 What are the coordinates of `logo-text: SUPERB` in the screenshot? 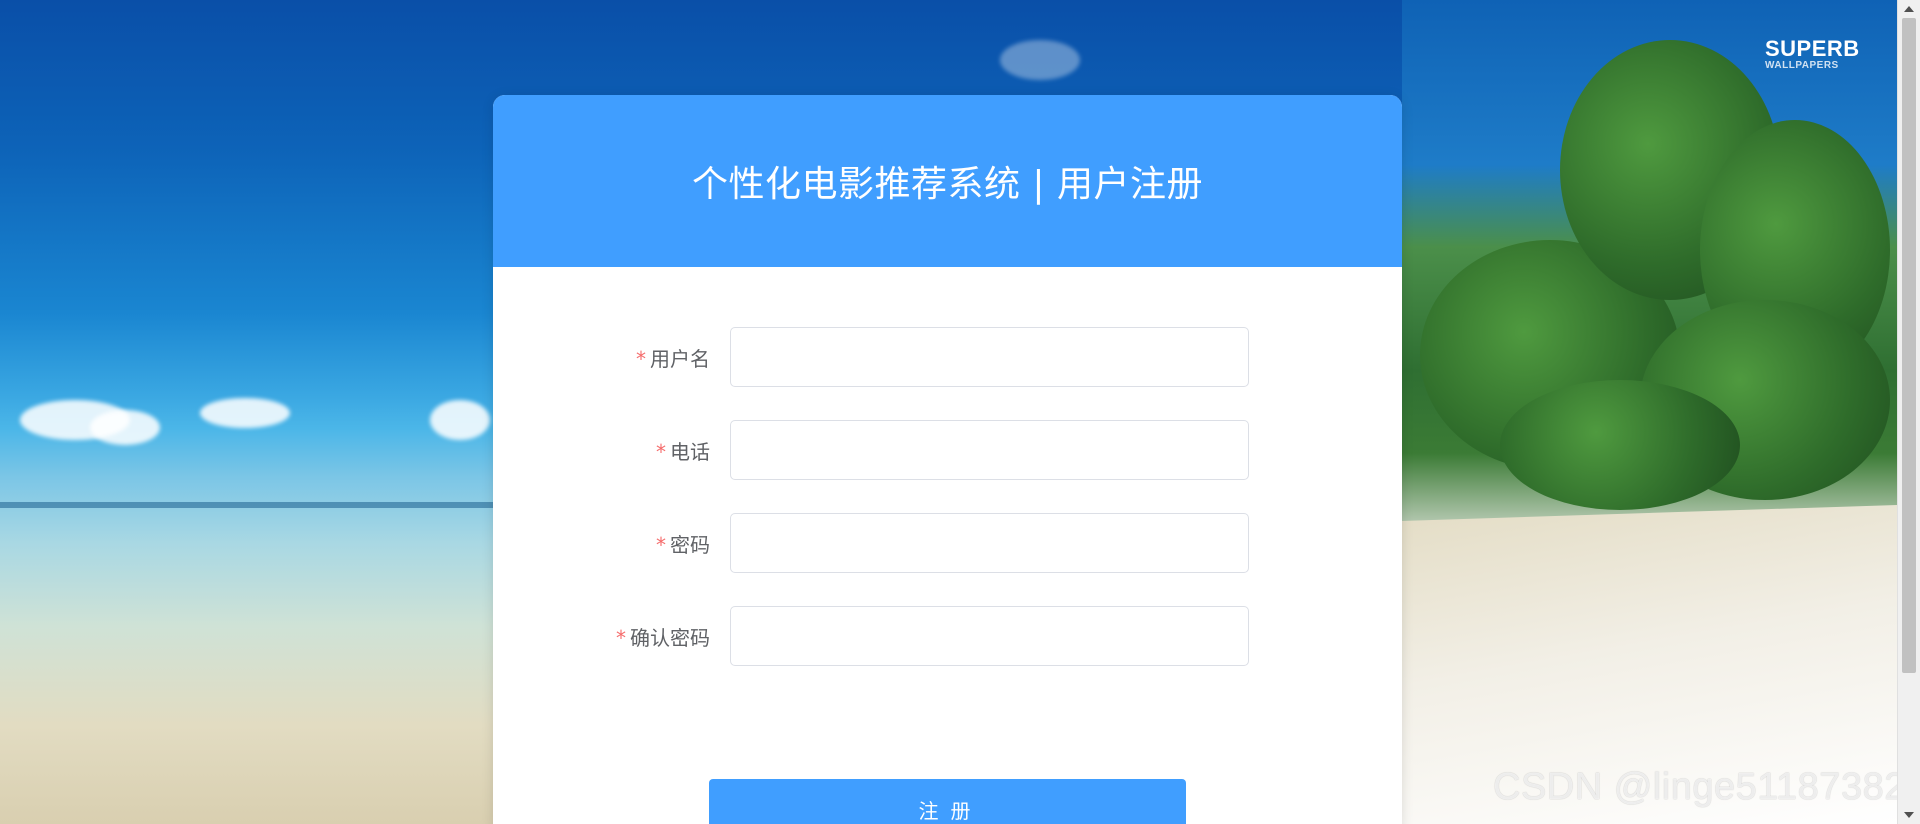 It's located at (1812, 48).